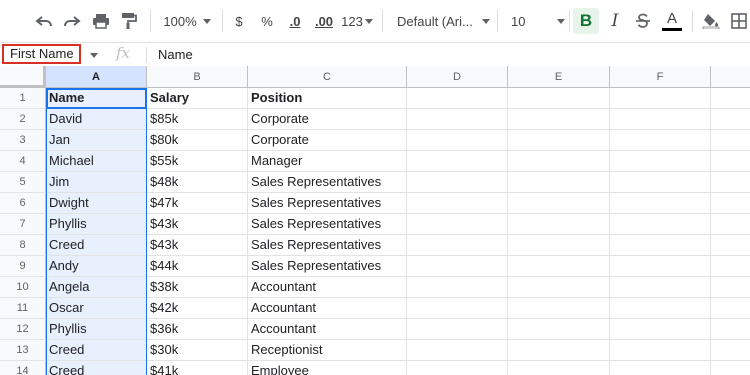  I want to click on bold-button: B, so click(586, 21).